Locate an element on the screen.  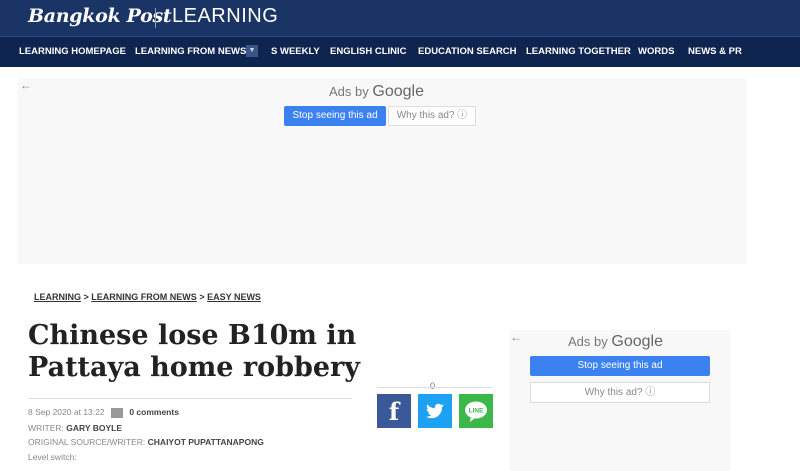
facebook-icon: f is located at coordinates (394, 411).